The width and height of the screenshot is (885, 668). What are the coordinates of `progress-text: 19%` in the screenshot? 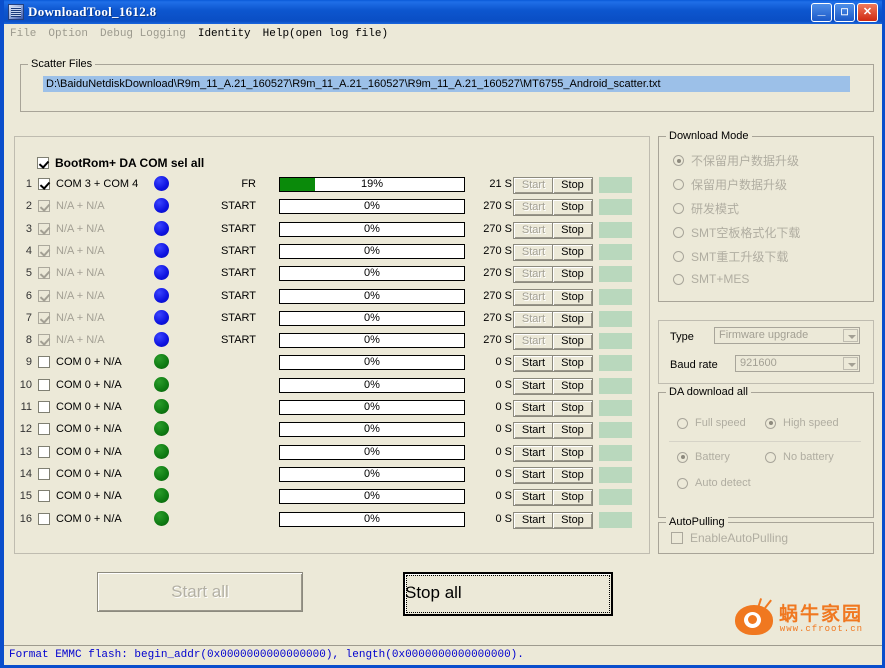 It's located at (372, 184).